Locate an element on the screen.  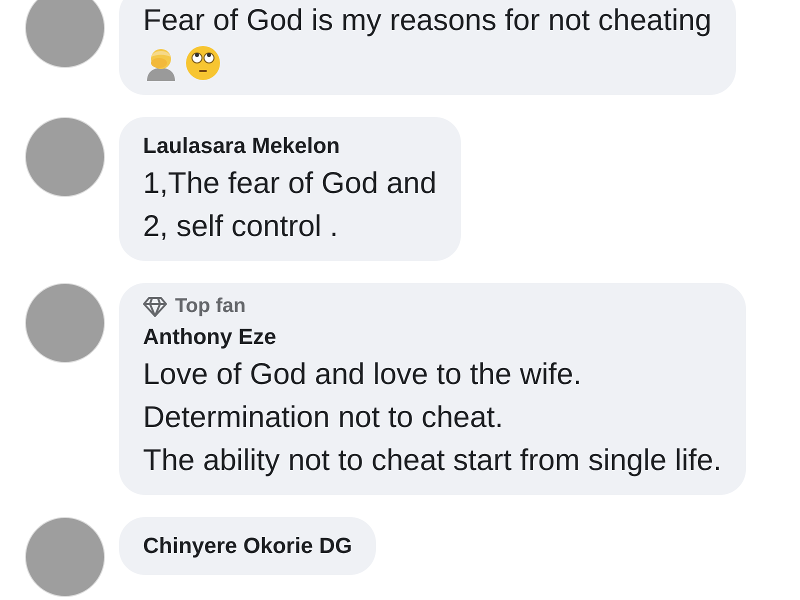
comment-text: 1,The fear of God and is located at coordinates (290, 184).